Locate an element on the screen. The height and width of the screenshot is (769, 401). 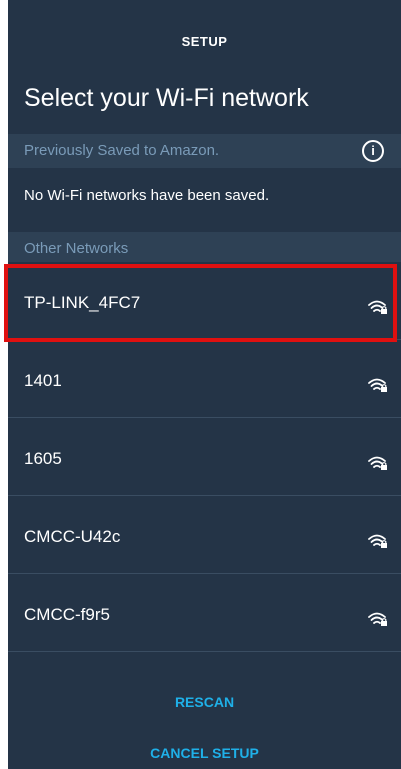
network-name: 1401 is located at coordinates (43, 380).